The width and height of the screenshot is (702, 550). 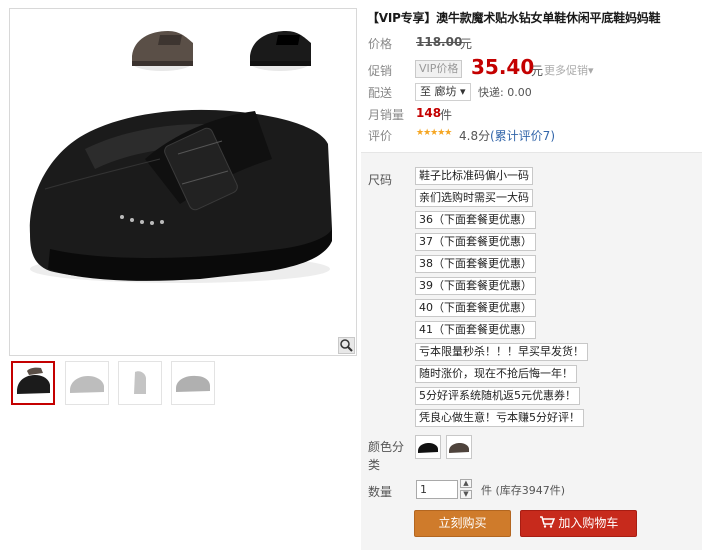 What do you see at coordinates (566, 70) in the screenshot?
I see `more-promo-text: 更多促销` at bounding box center [566, 70].